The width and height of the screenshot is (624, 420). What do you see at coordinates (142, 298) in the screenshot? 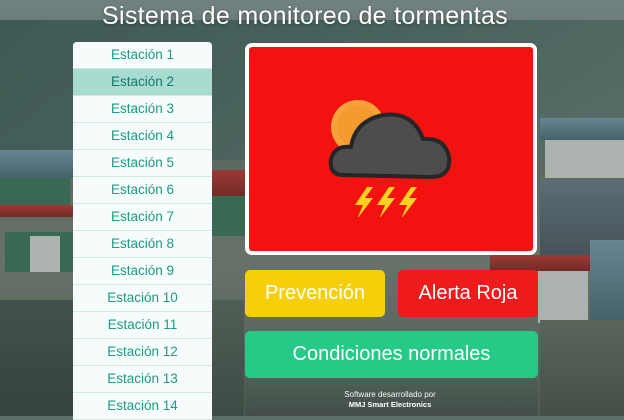
I see `station-item-10: Estación 10` at bounding box center [142, 298].